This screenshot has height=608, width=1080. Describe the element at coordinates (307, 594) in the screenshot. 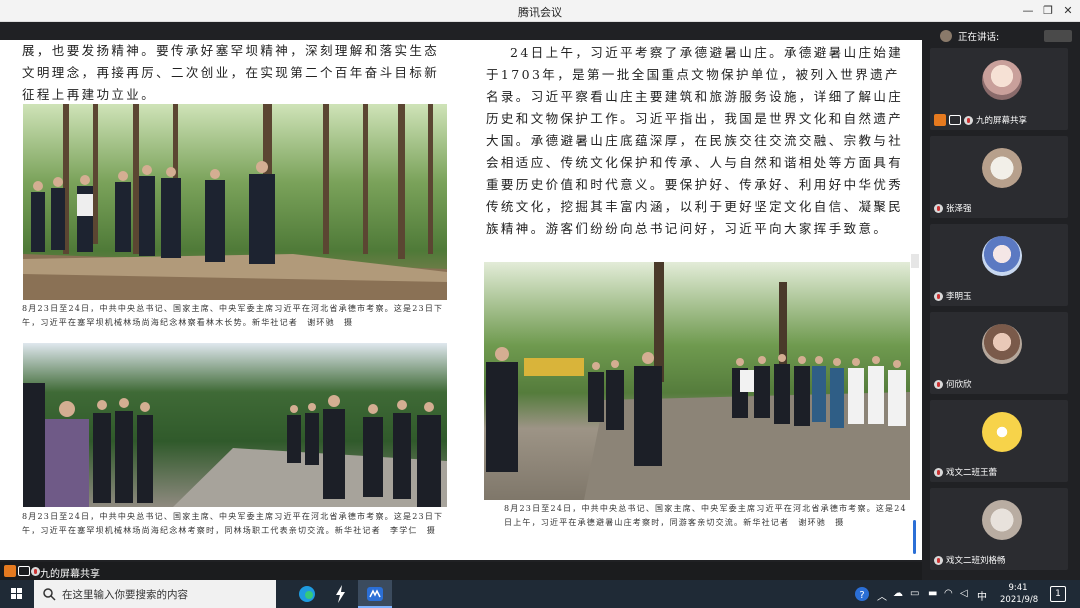

I see `edge-browser-icon` at that location.